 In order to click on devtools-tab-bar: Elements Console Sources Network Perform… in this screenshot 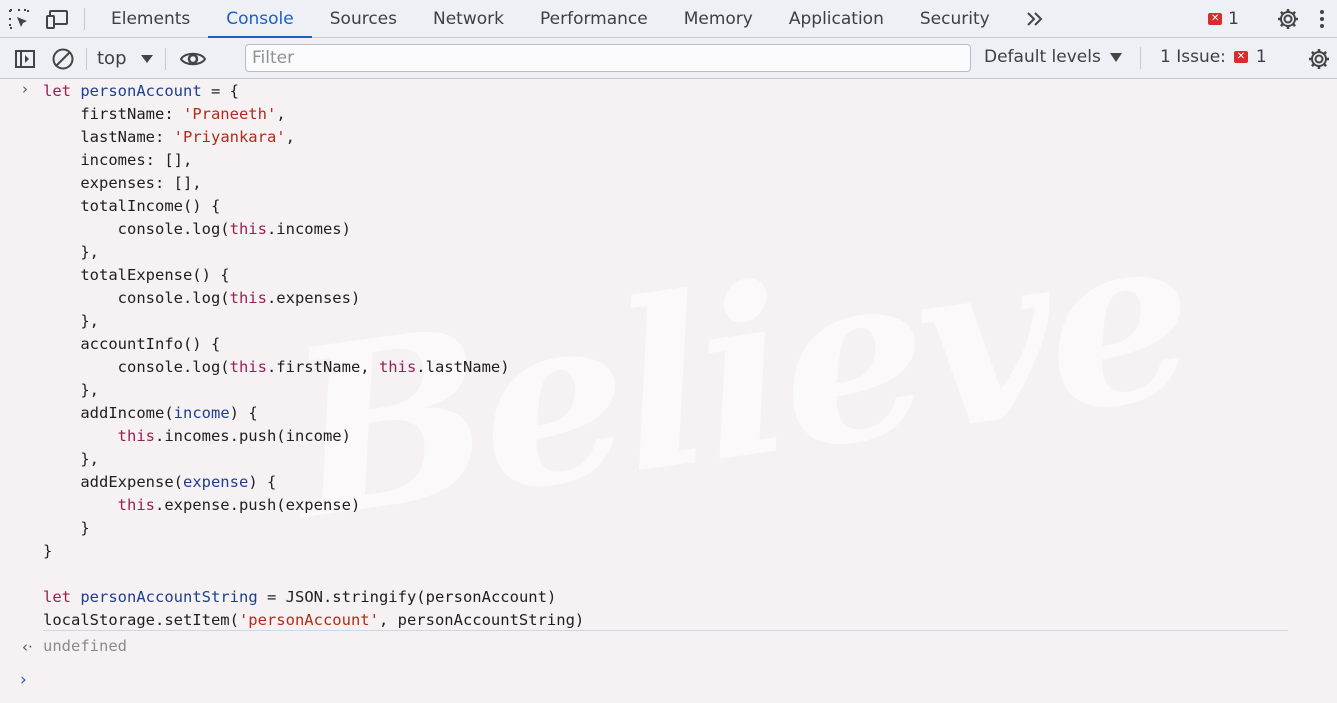, I will do `click(668, 19)`.